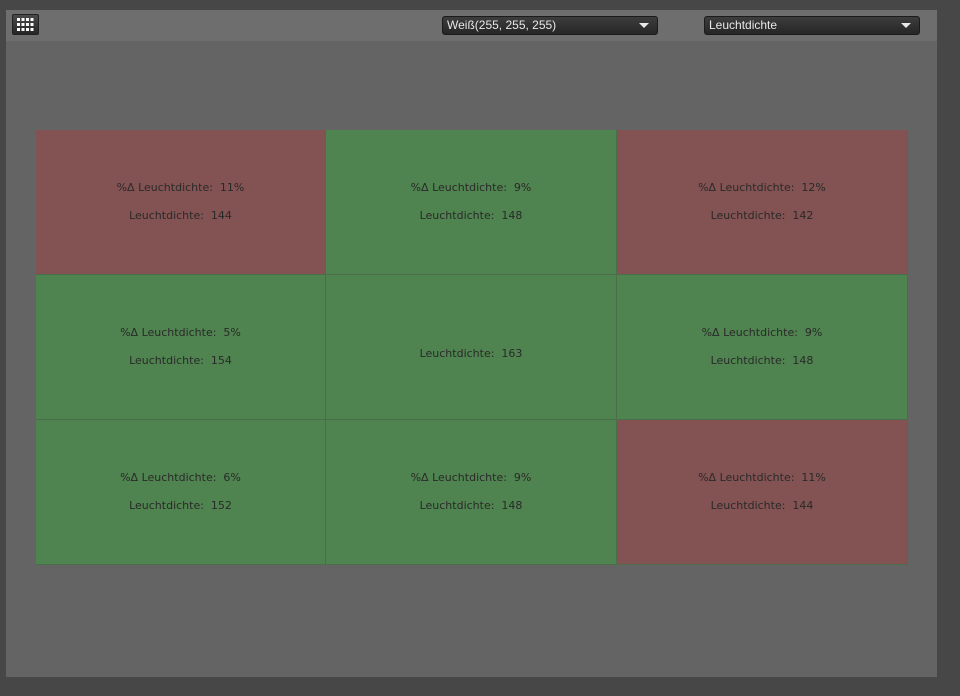  What do you see at coordinates (743, 25) in the screenshot?
I see `metric-select-value: Leuchtdichte` at bounding box center [743, 25].